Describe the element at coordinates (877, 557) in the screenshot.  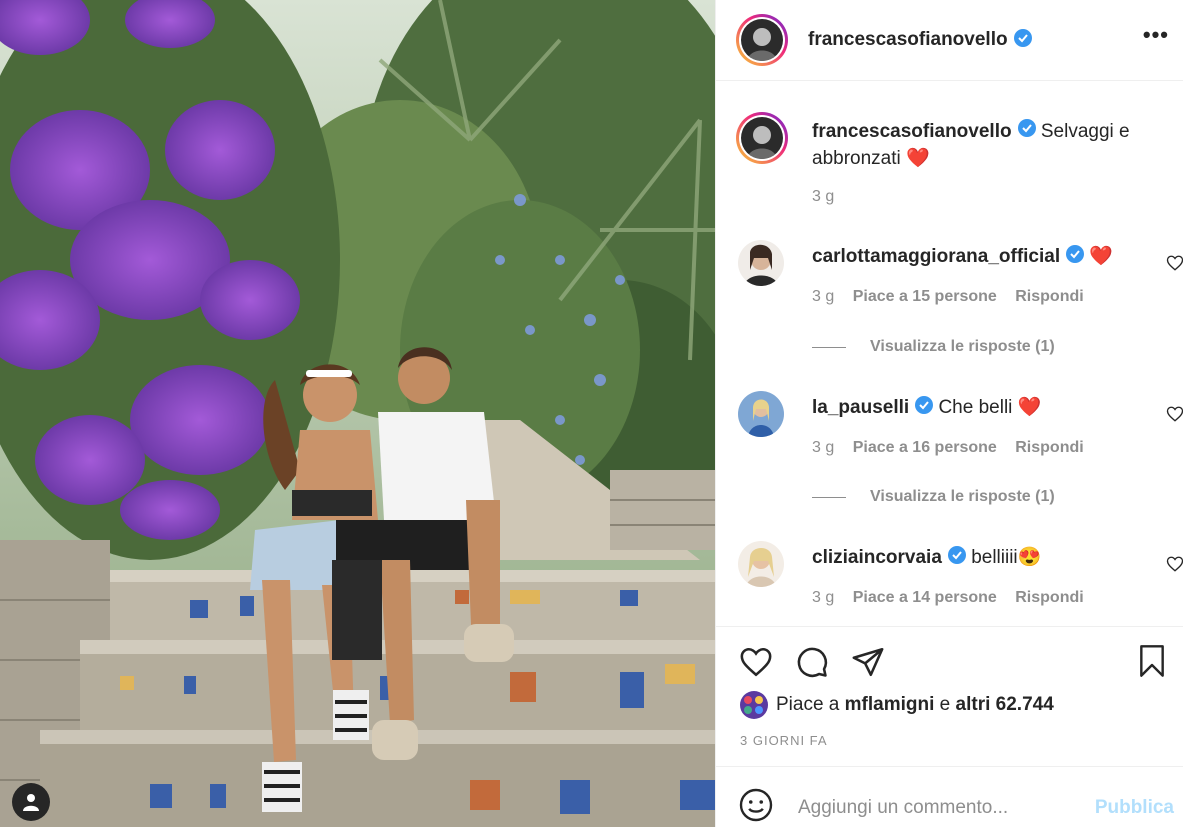
I see `comment-username: cliziaincorvaia` at that location.